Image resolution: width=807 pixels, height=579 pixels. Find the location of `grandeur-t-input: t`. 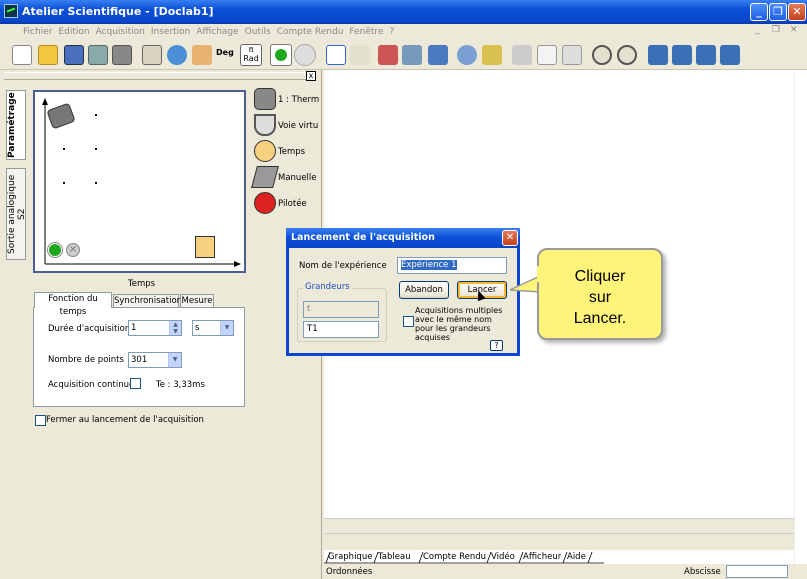

grandeur-t-input: t is located at coordinates (341, 309).